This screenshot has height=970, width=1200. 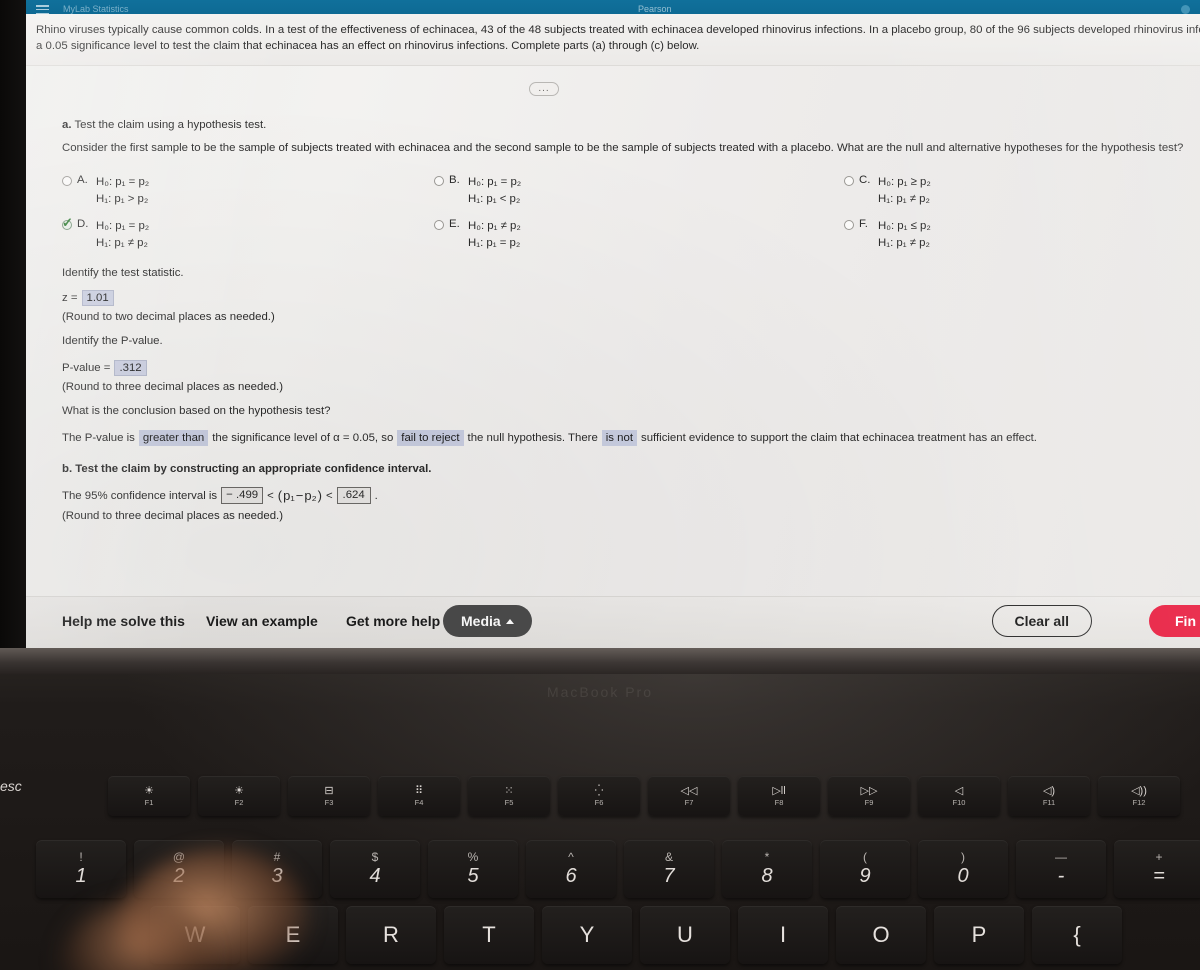 I want to click on pvalue-label: P-value =, so click(x=86, y=368).